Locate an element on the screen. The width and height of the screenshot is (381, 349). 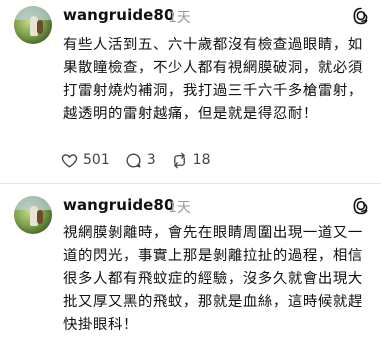
repost-button: 18 is located at coordinates (190, 160).